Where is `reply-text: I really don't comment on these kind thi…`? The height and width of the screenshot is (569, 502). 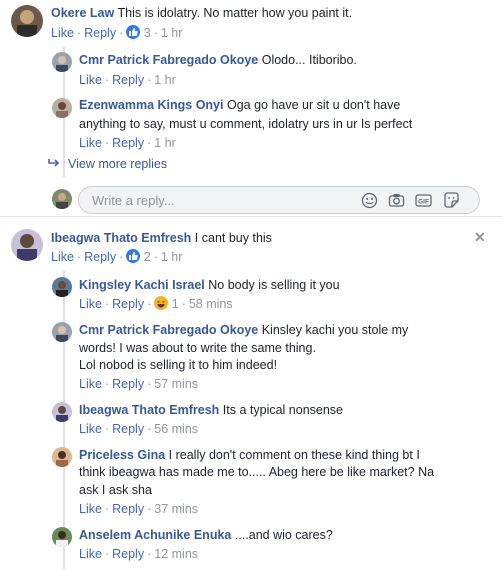 reply-text: I really don't comment on these kind thi… is located at coordinates (294, 455).